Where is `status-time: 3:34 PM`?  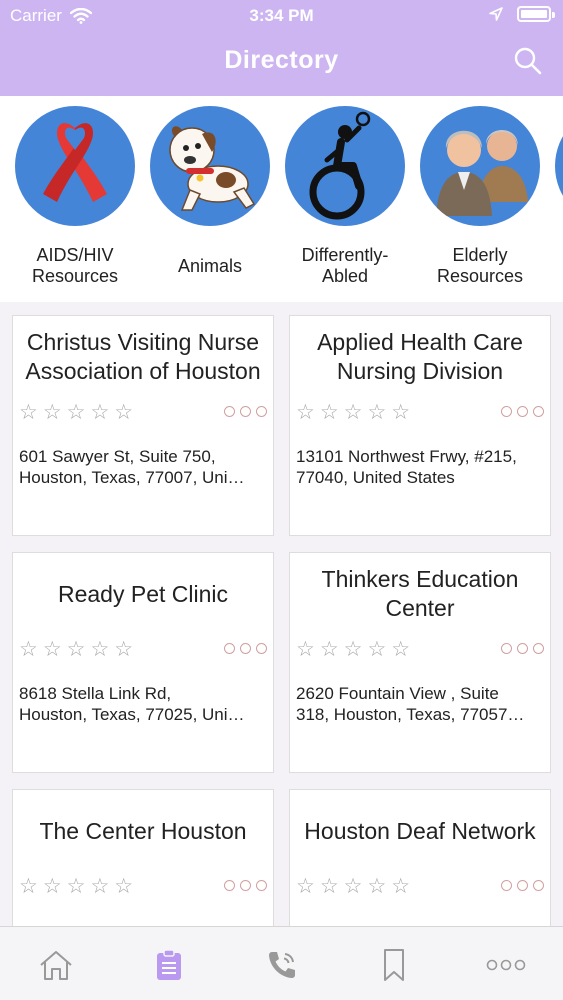
status-time: 3:34 PM is located at coordinates (281, 15).